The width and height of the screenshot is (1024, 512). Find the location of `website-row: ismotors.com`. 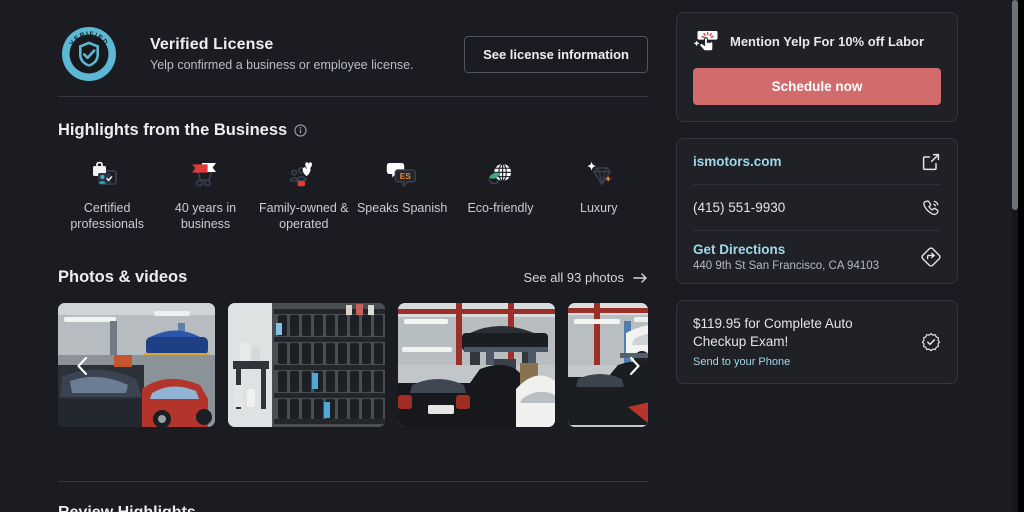

website-row: ismotors.com is located at coordinates (817, 161).